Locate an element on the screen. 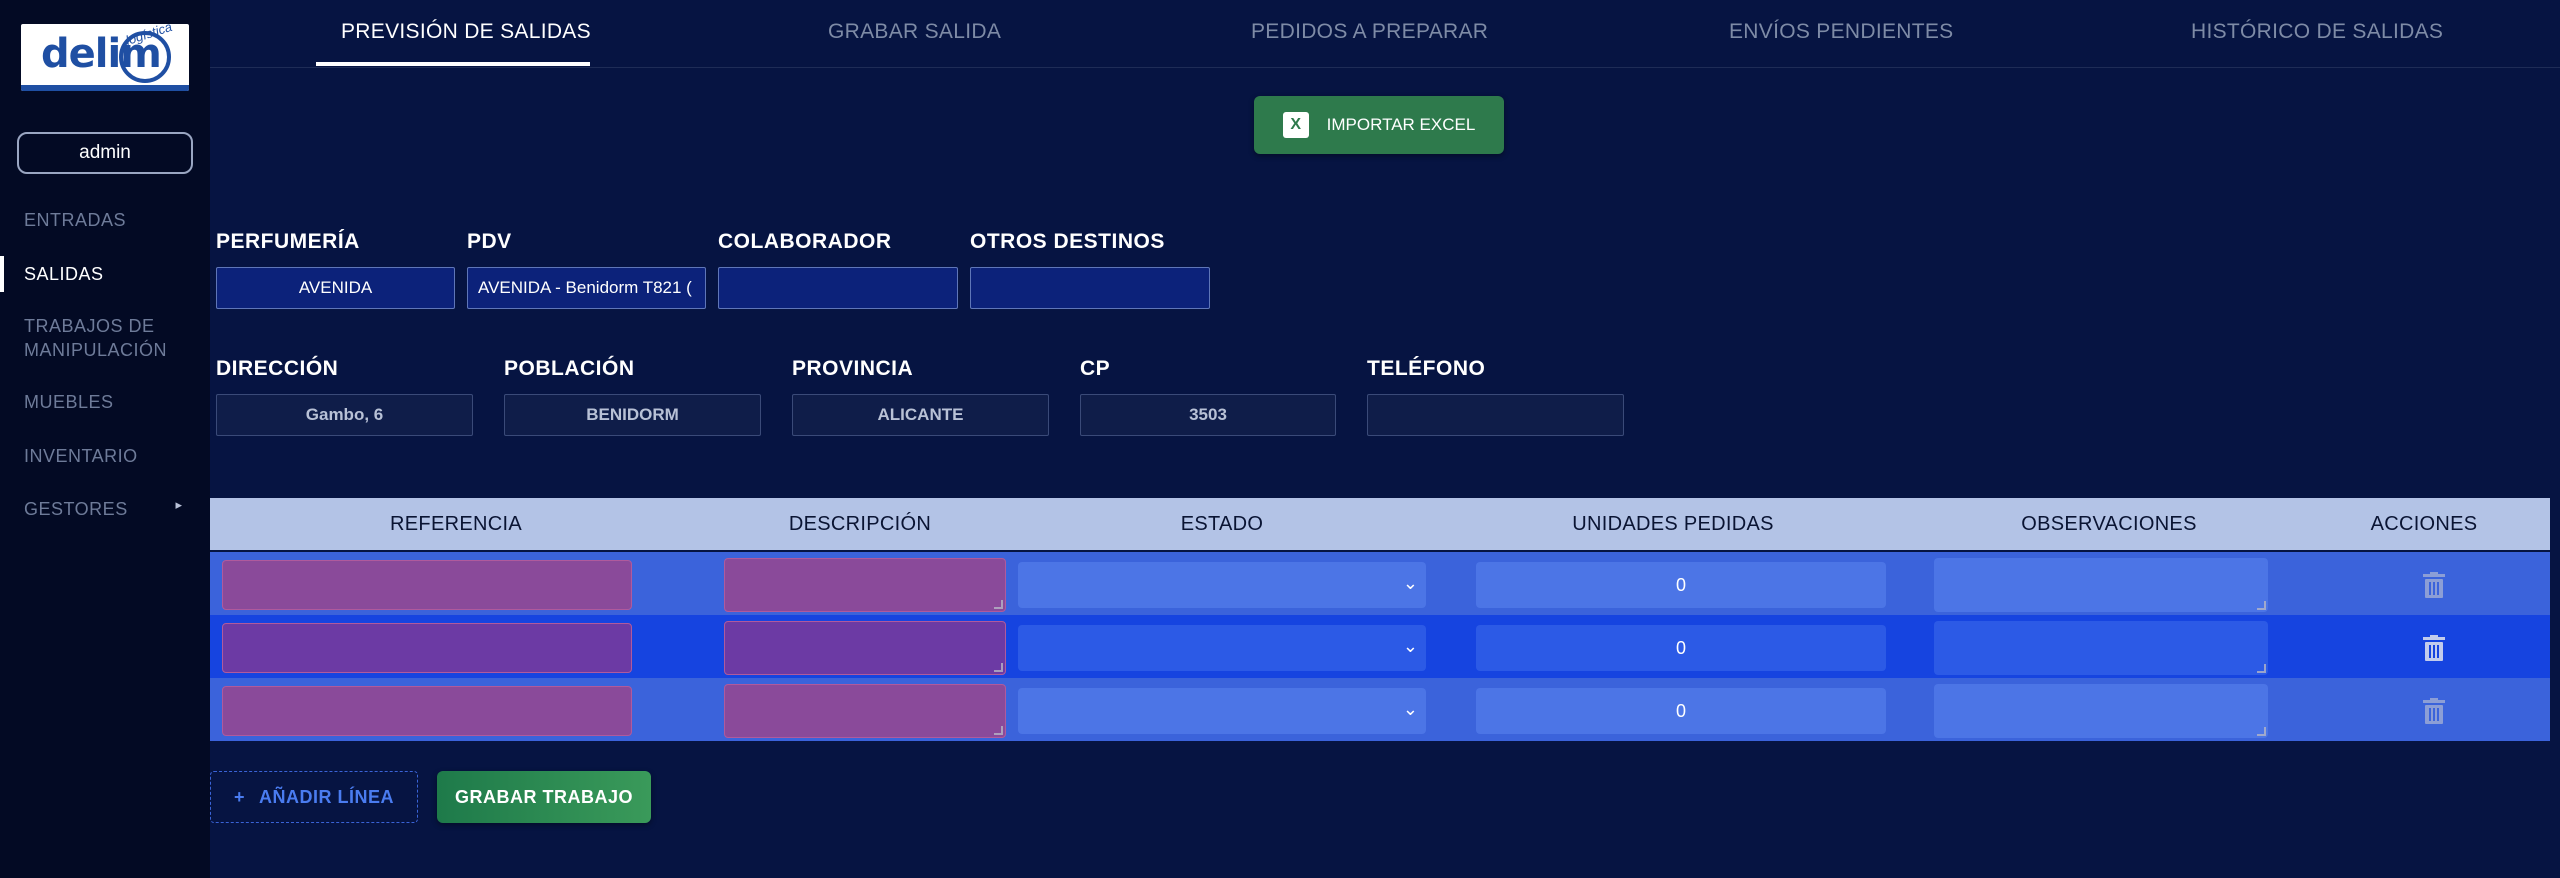 The width and height of the screenshot is (2560, 878). column-header-acciones: ACCIONES is located at coordinates (2424, 524).